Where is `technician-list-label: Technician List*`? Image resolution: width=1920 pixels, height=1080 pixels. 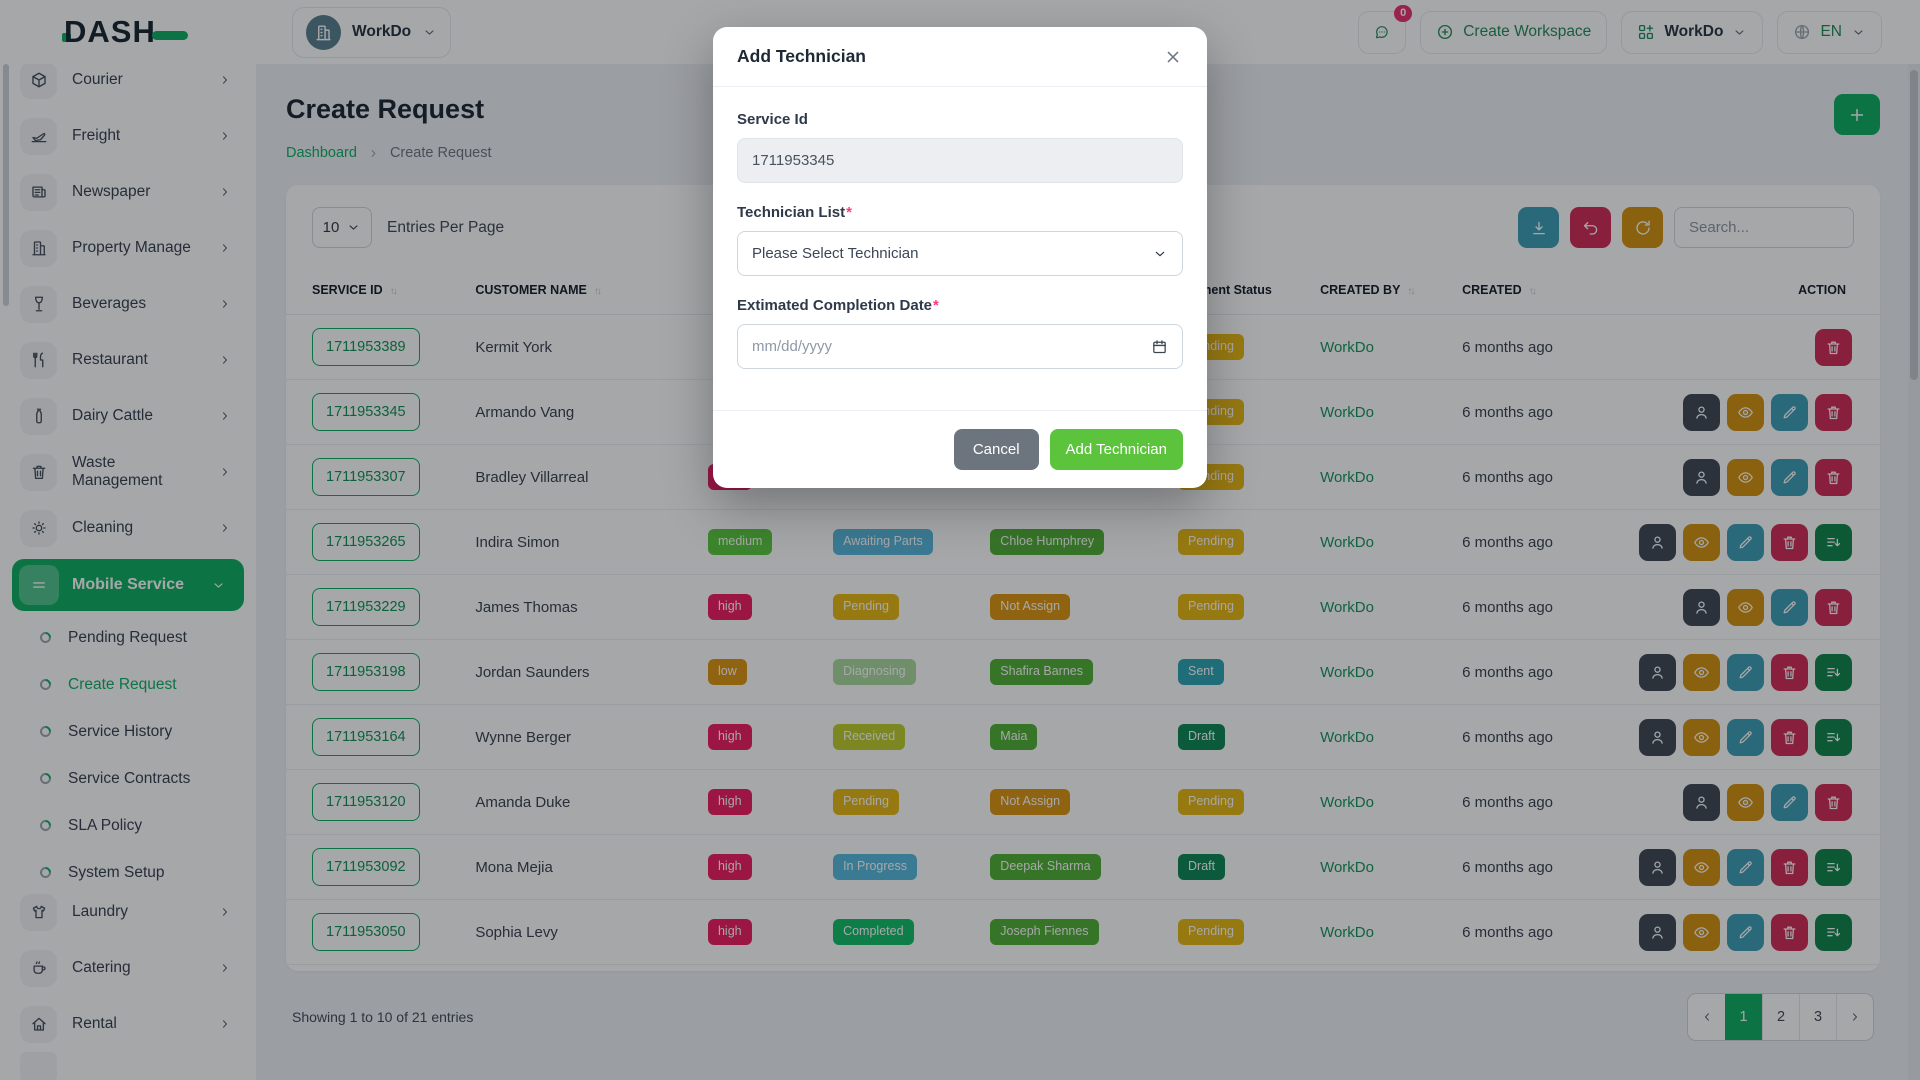 technician-list-label: Technician List* is located at coordinates (794, 212).